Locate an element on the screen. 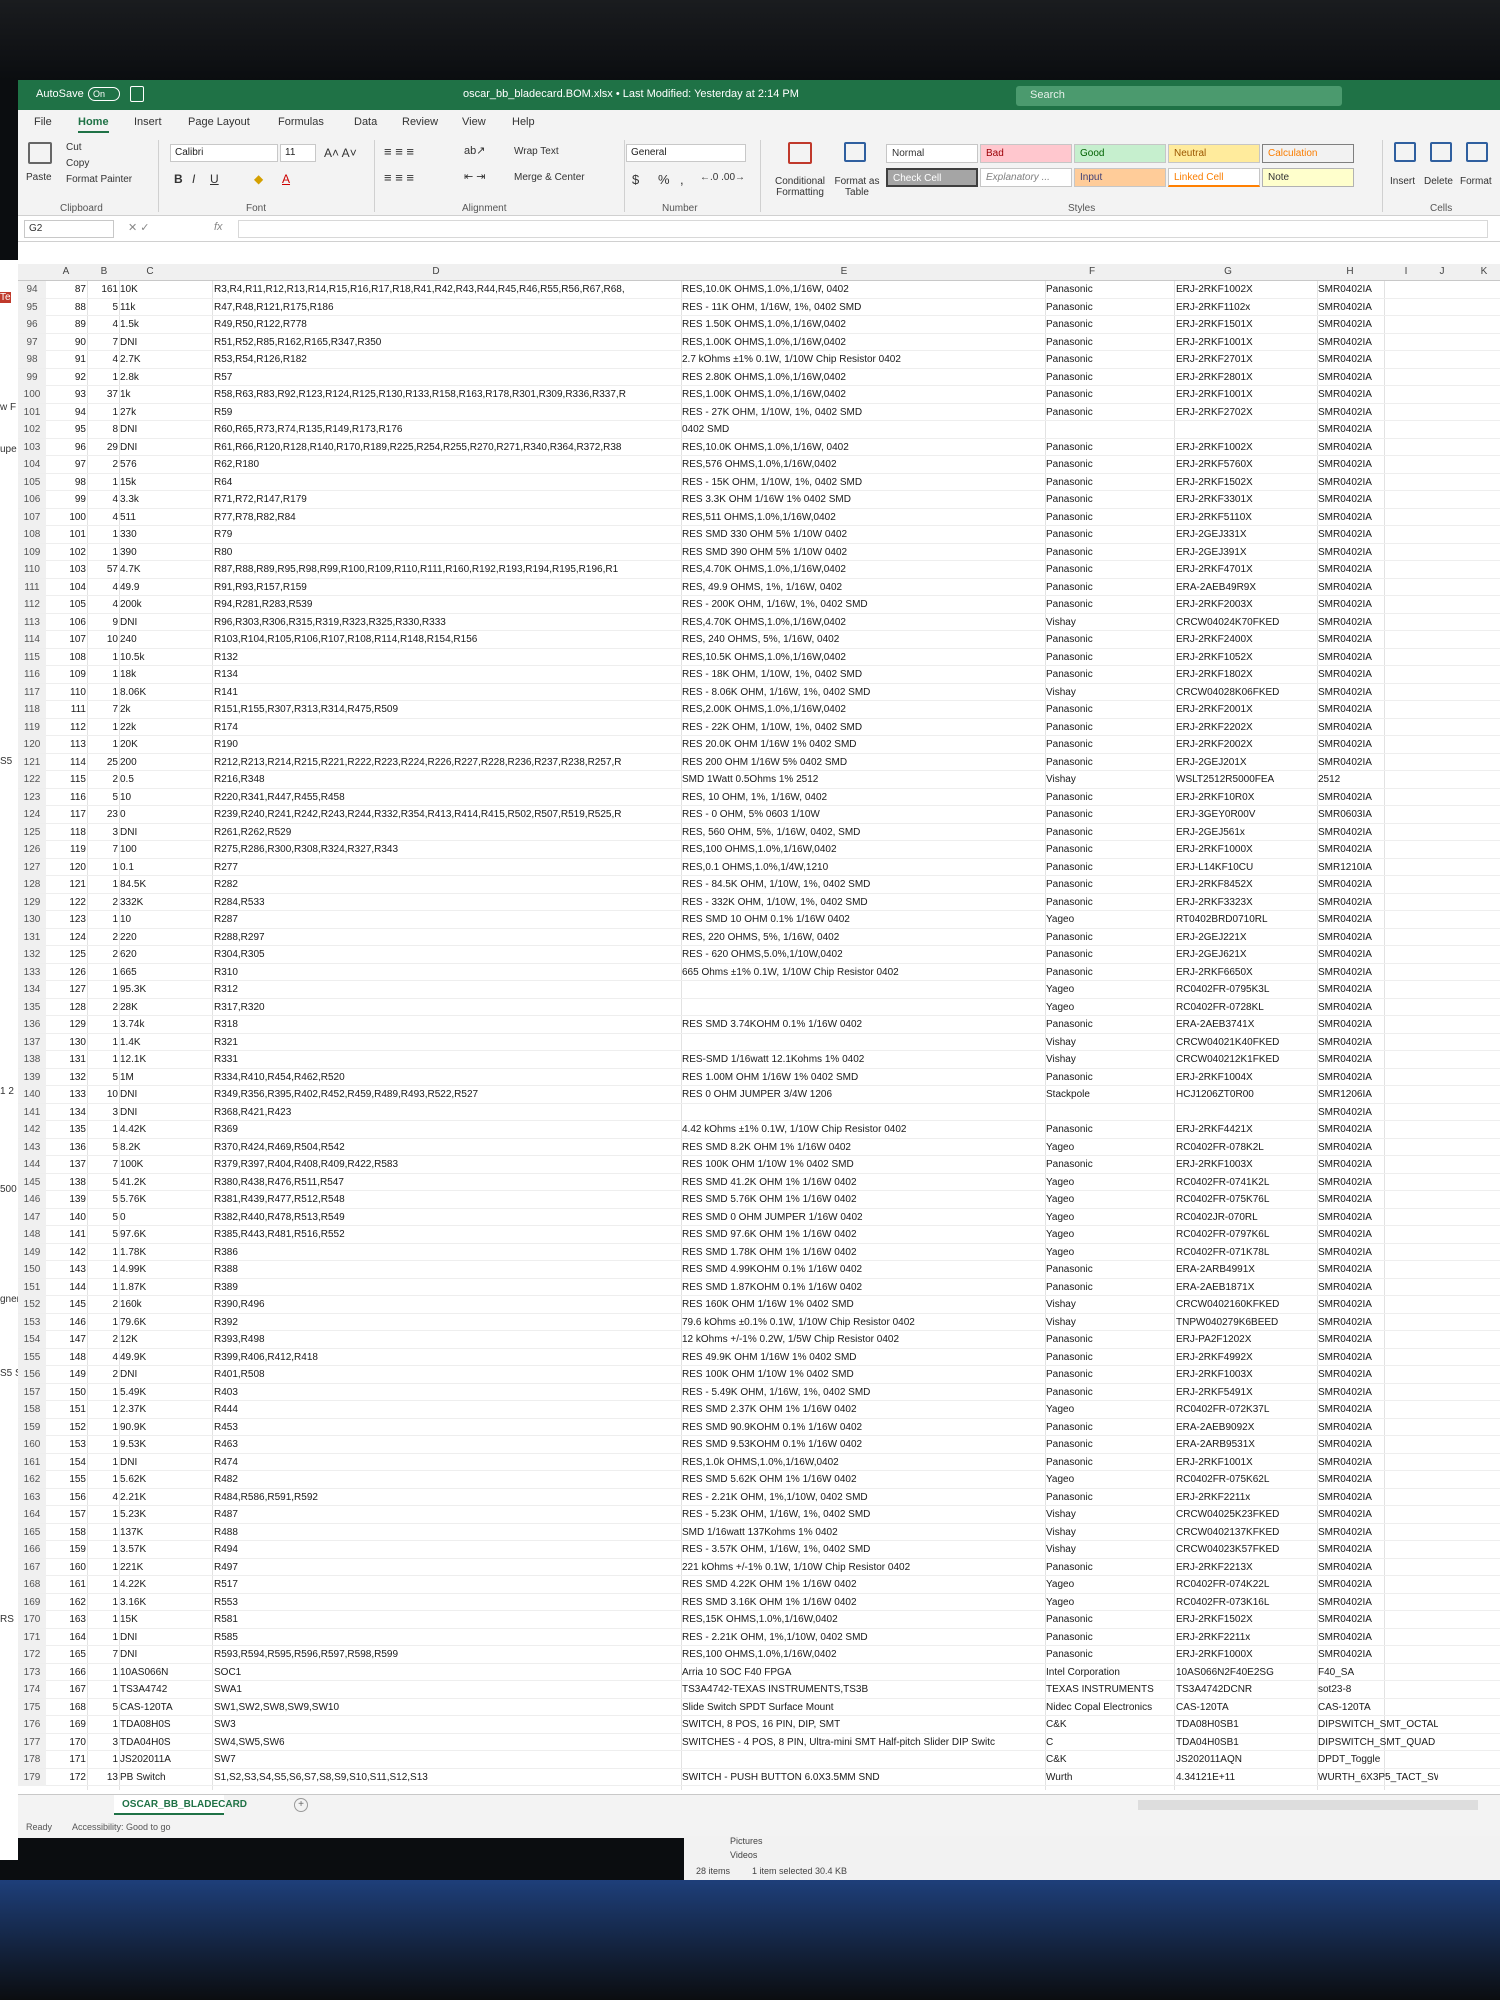  cell-f: Yageo is located at coordinates (1109, 989).